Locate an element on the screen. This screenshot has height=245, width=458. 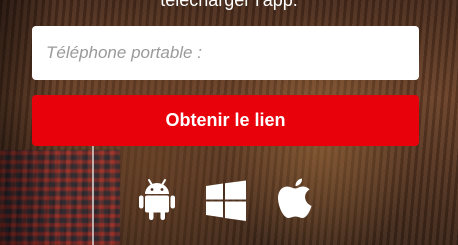
apple-icon is located at coordinates (295, 200).